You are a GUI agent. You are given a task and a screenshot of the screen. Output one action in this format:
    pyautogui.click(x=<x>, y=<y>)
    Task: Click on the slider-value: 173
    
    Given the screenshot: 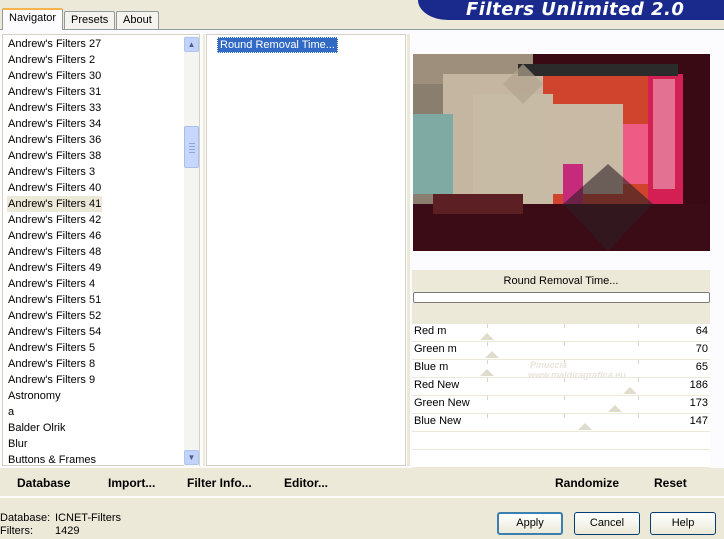 What is the action you would take?
    pyautogui.click(x=698, y=403)
    